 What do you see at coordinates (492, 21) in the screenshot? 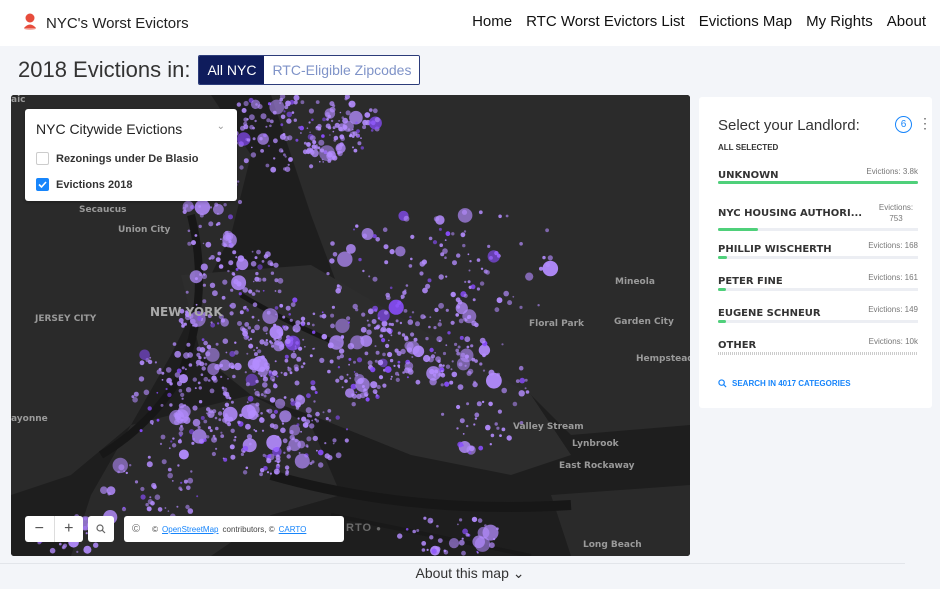
I see `nav-home: Home` at bounding box center [492, 21].